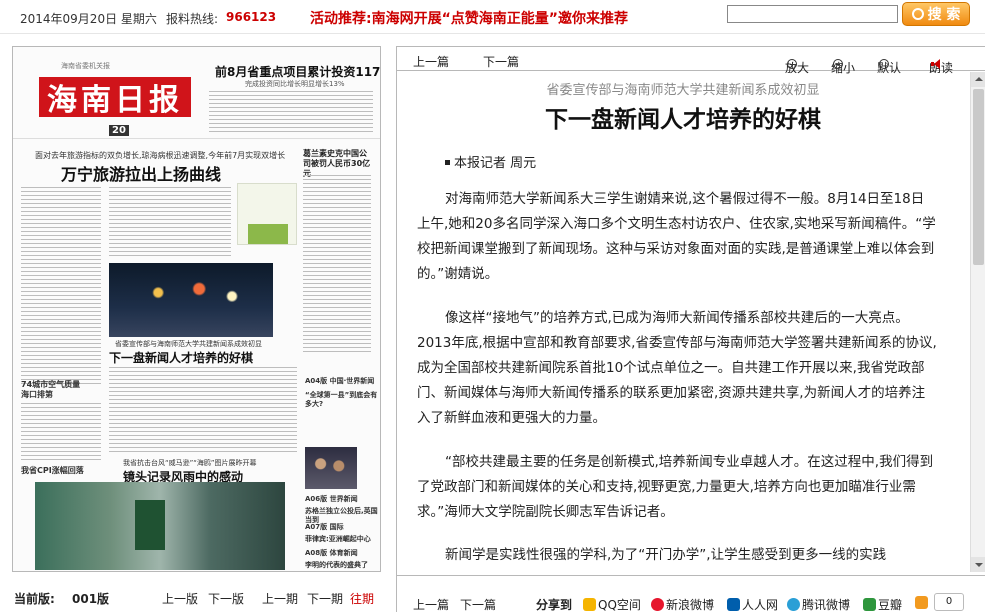 The height and width of the screenshot is (612, 985). What do you see at coordinates (690, 605) in the screenshot?
I see `share-weibo-label: 新浪微博` at bounding box center [690, 605].